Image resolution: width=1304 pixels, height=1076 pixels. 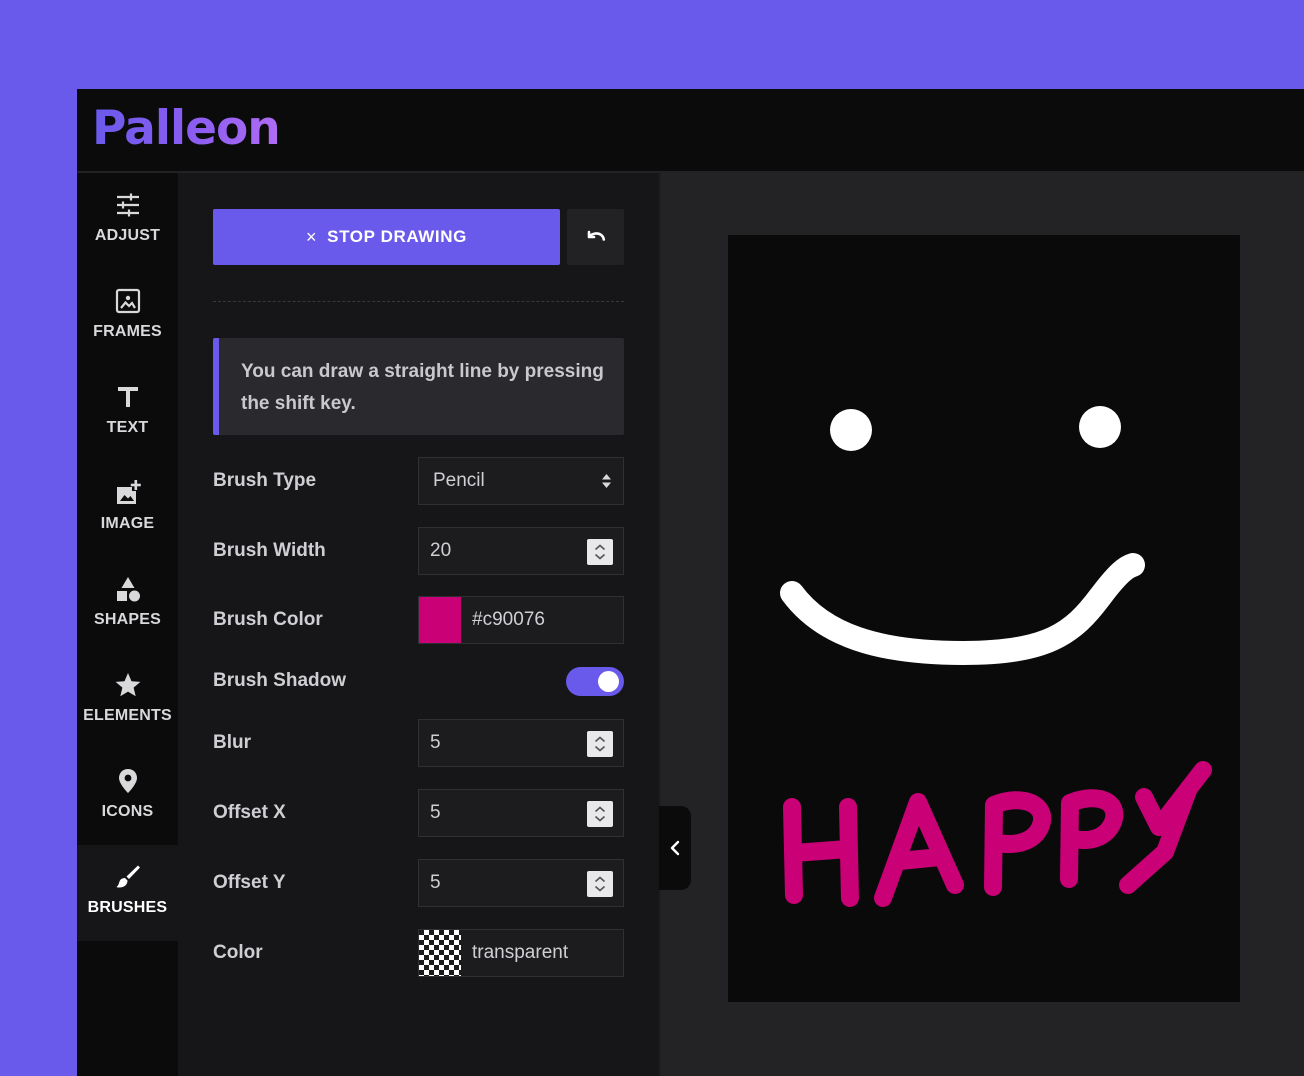 I want to click on brush-width-label: Brush Width, so click(x=269, y=550).